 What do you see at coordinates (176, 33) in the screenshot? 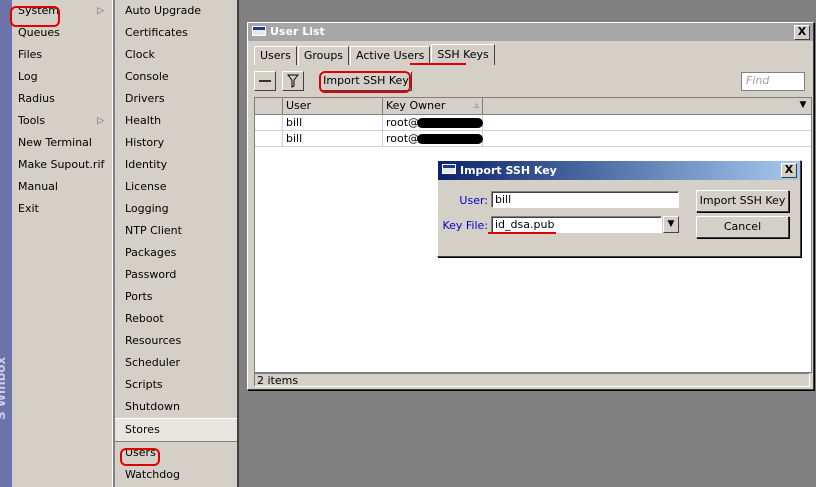
I see `submenu-item-certificates: Certificates` at bounding box center [176, 33].